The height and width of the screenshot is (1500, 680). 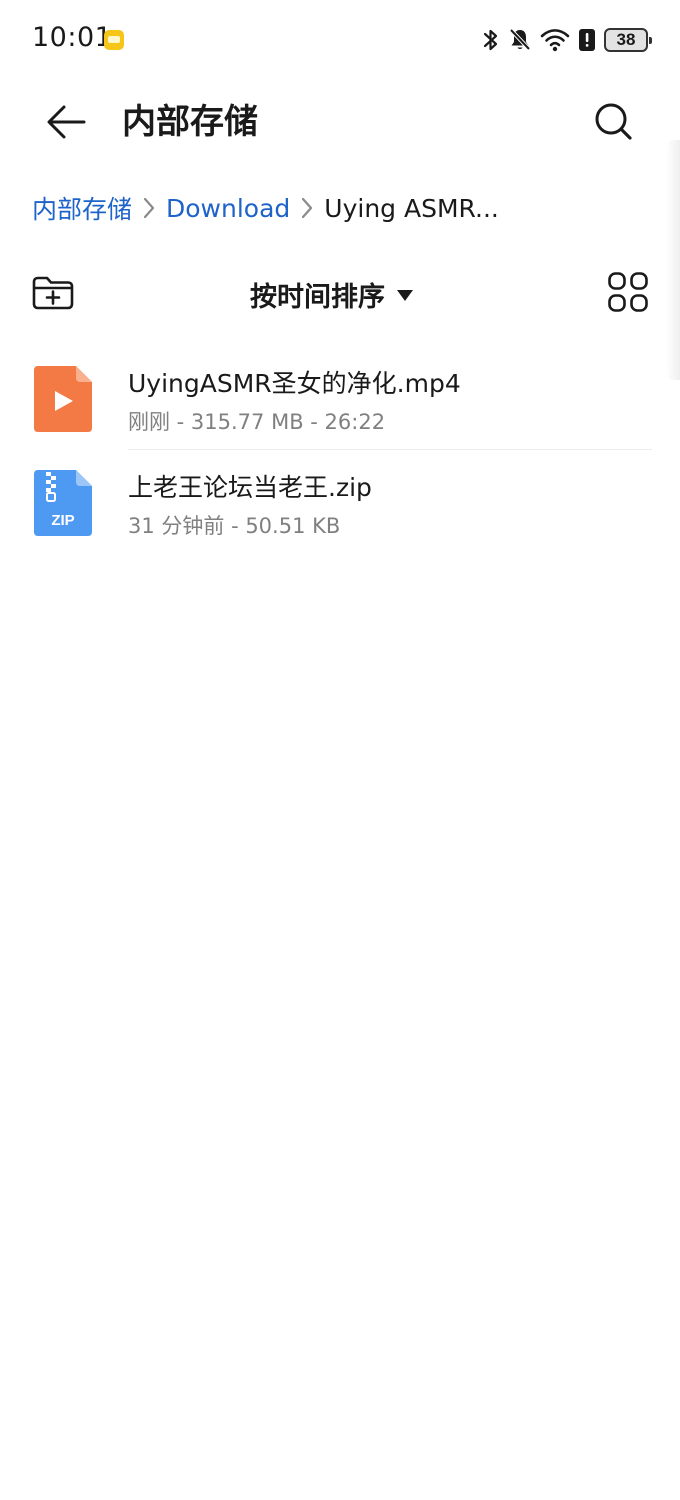 I want to click on file-name: UyingASMR圣女的净化.mp4, so click(x=294, y=383).